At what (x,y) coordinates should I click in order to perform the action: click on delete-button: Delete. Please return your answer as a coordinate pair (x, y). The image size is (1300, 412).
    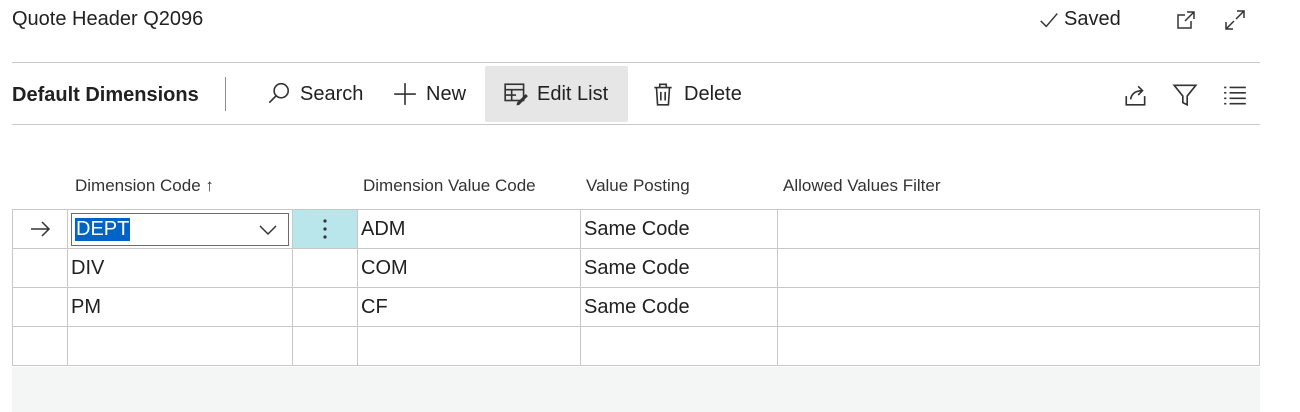
    Looking at the image, I should click on (696, 94).